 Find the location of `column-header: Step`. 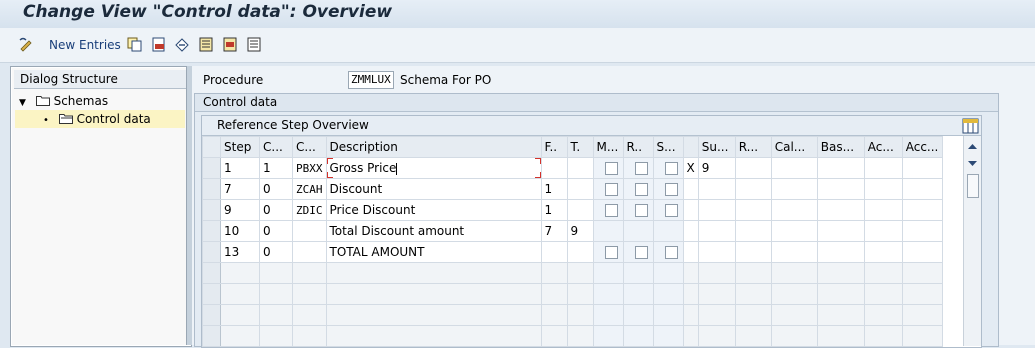

column-header: Step is located at coordinates (240, 147).